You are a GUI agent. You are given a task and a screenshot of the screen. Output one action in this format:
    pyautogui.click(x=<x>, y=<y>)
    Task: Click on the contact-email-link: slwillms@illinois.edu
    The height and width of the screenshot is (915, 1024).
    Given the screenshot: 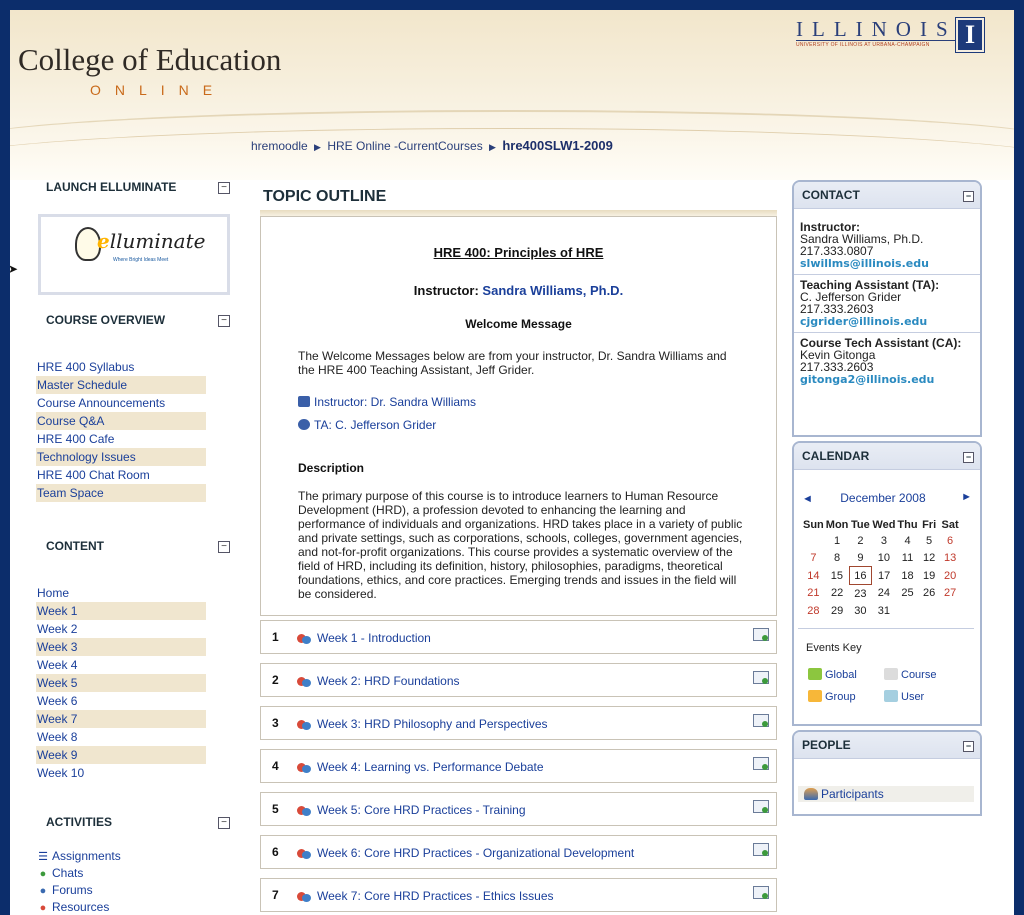 What is the action you would take?
    pyautogui.click(x=864, y=263)
    